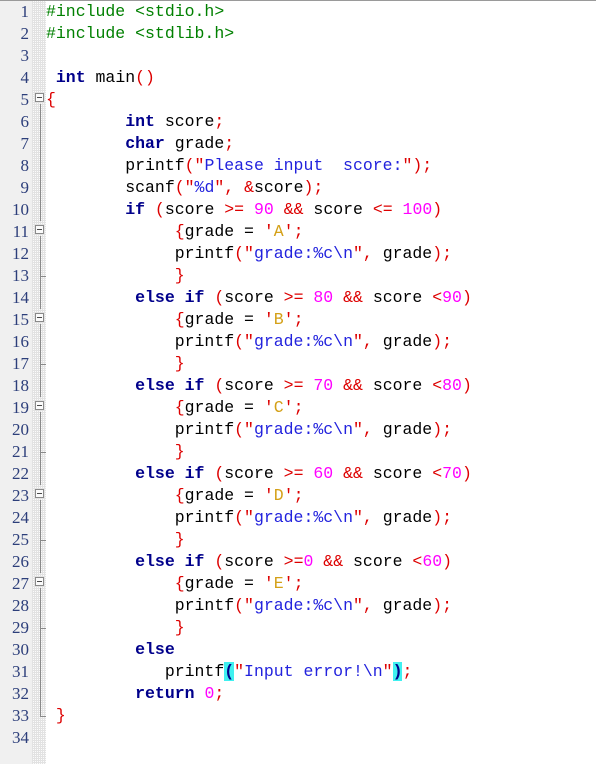  Describe the element at coordinates (194, 143) in the screenshot. I see `code-token: grade` at that location.